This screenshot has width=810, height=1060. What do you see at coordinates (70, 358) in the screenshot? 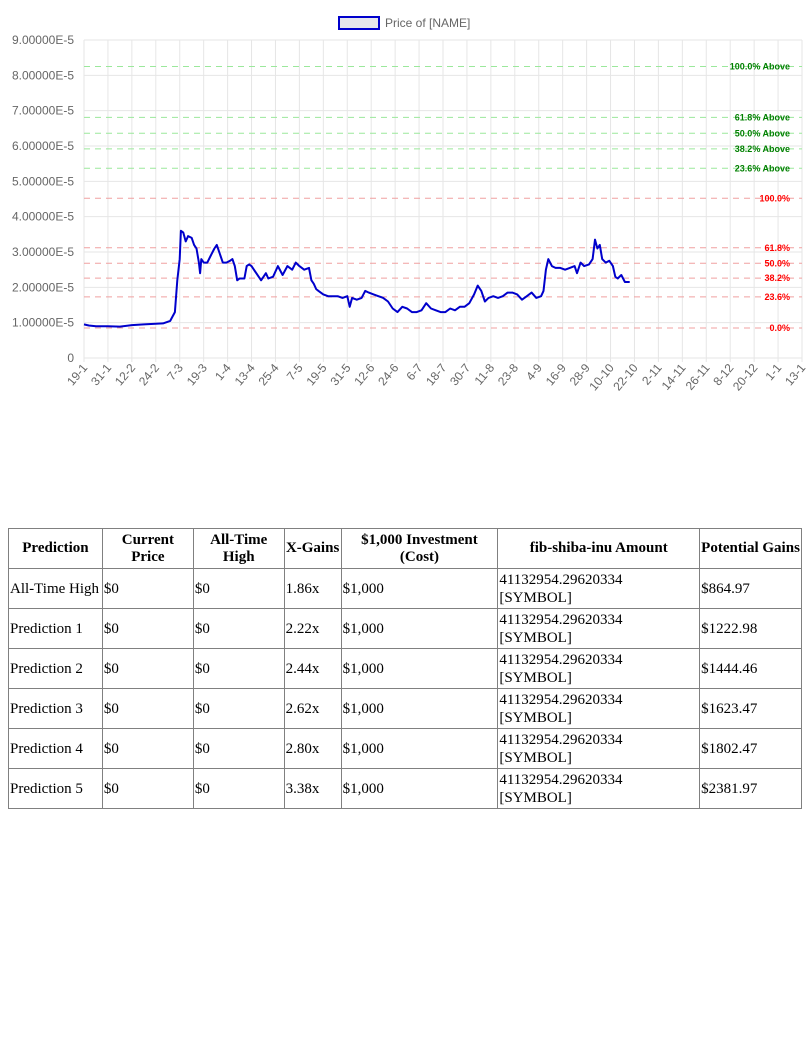
I see `y-tick-label: 0` at bounding box center [70, 358].